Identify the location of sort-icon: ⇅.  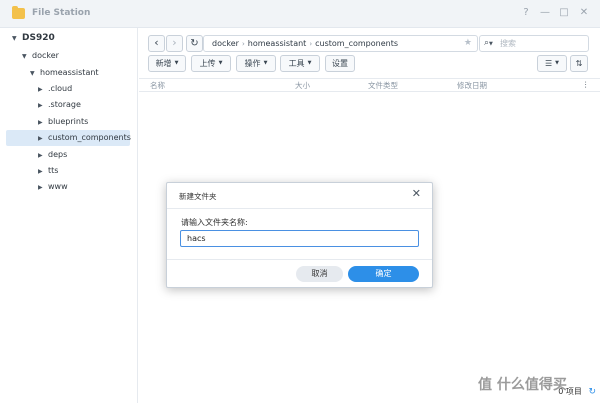
(579, 63).